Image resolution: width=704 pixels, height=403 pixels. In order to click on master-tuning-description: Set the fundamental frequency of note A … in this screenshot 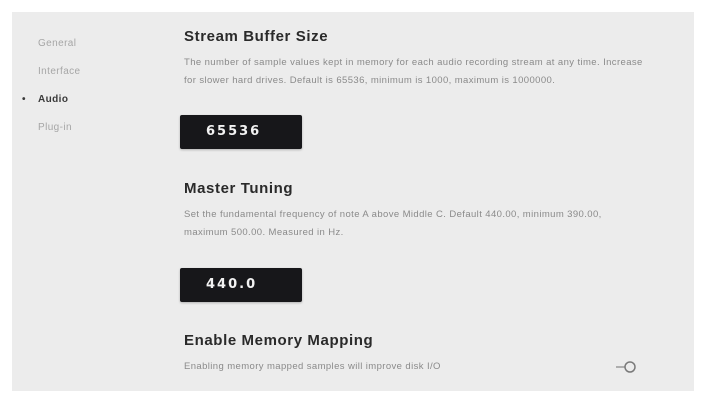, I will do `click(393, 223)`.